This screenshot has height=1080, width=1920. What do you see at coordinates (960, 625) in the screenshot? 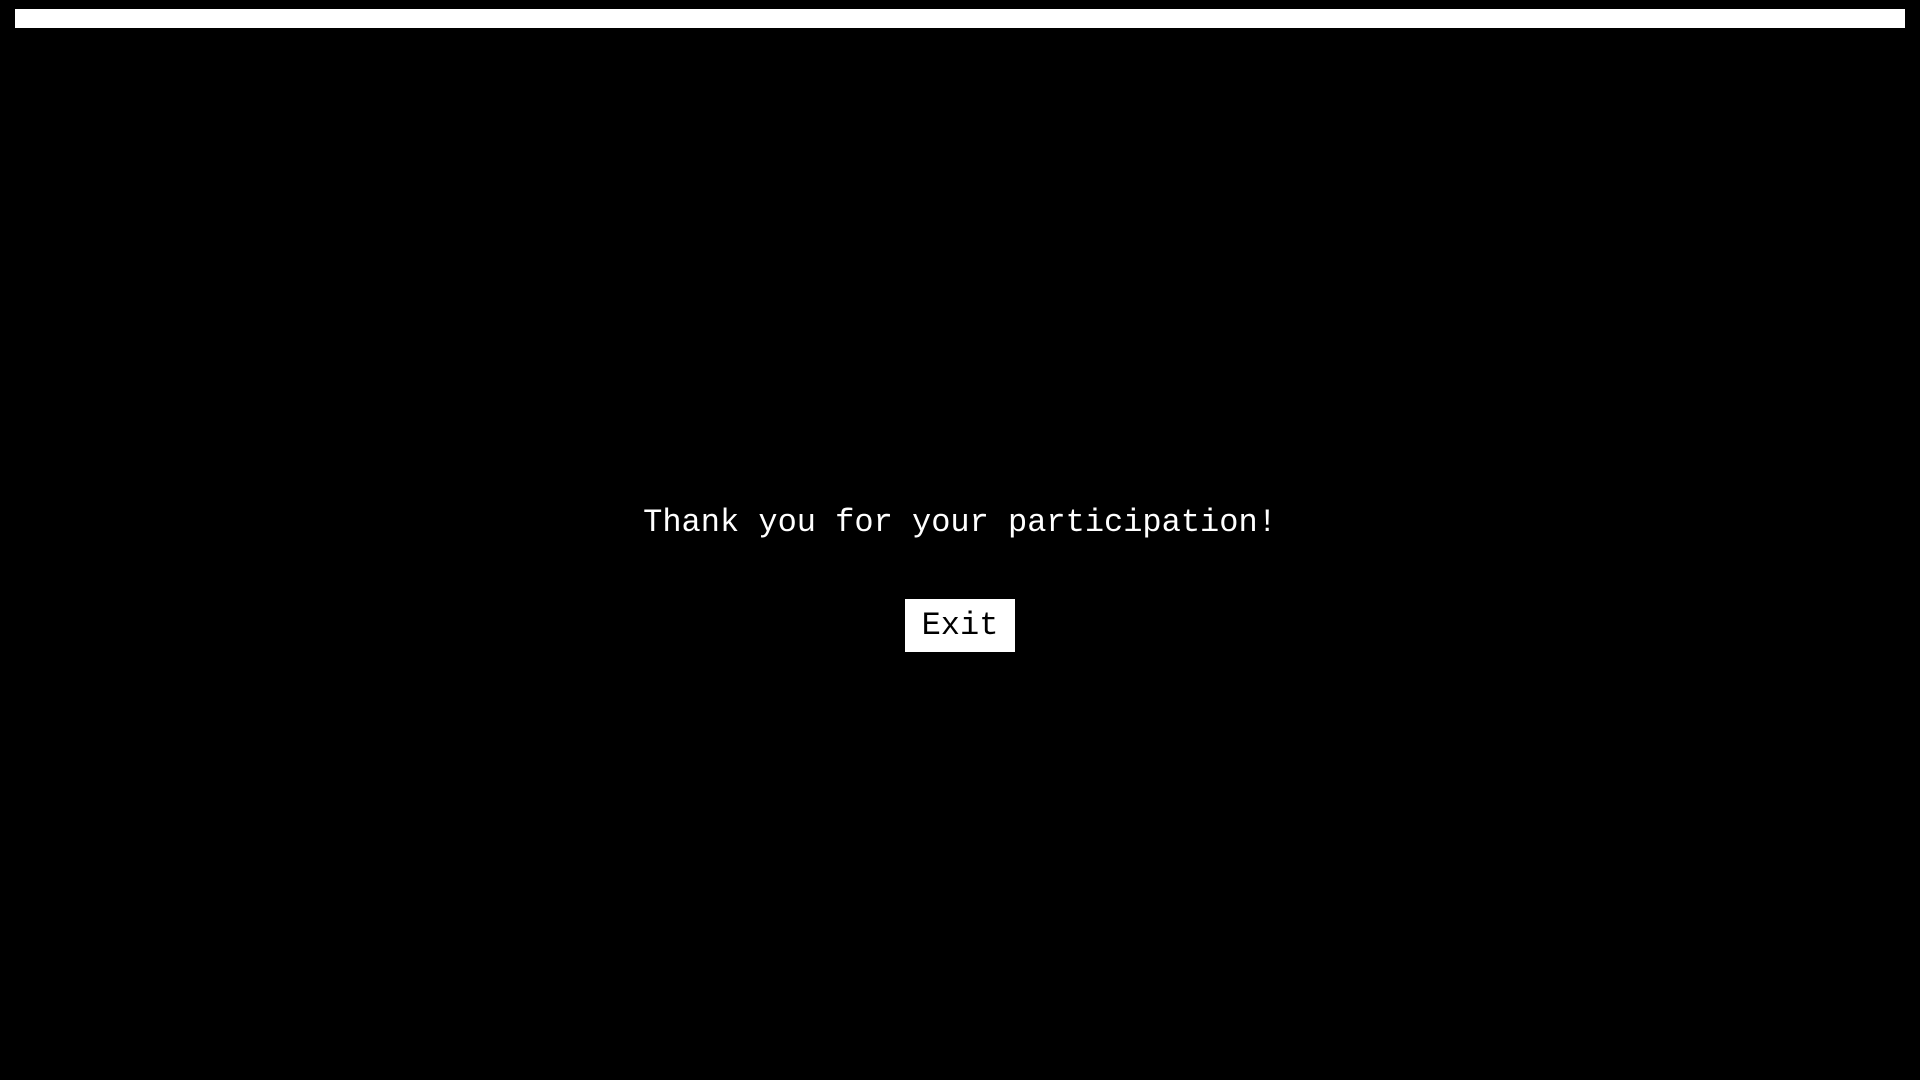
I see `exit-button: Exit` at bounding box center [960, 625].